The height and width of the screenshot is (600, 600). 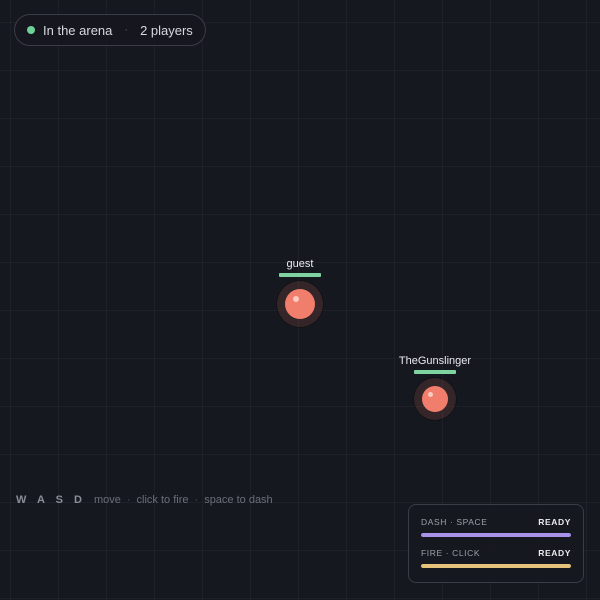 What do you see at coordinates (454, 522) in the screenshot?
I see `ability-label: DASH · SPACE` at bounding box center [454, 522].